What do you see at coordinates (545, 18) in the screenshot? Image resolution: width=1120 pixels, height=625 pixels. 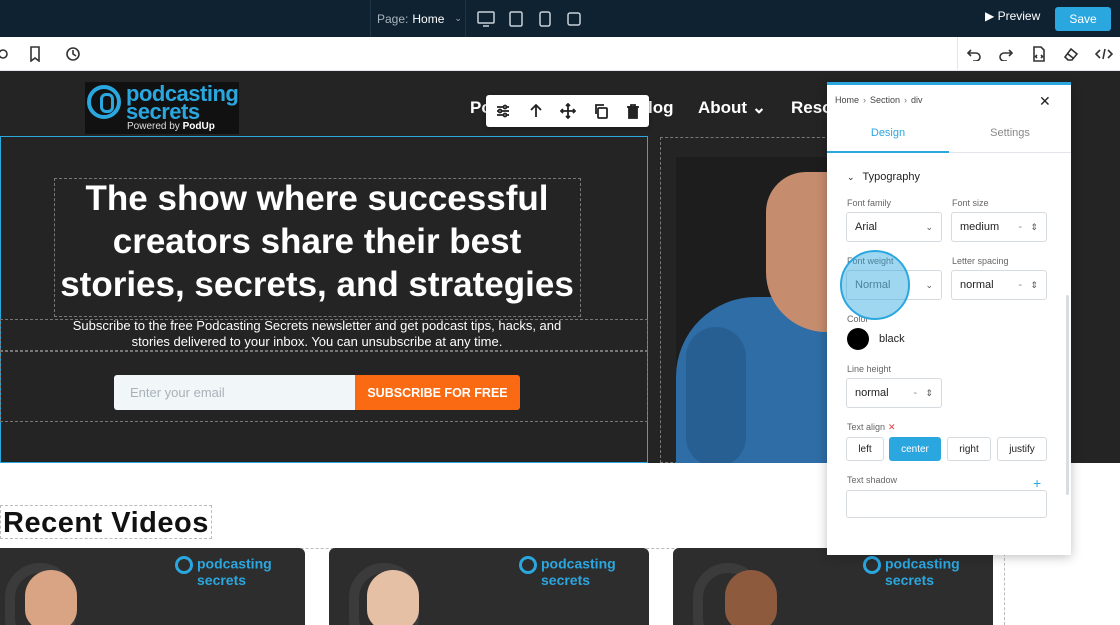 I see `mobile-view-icon` at bounding box center [545, 18].